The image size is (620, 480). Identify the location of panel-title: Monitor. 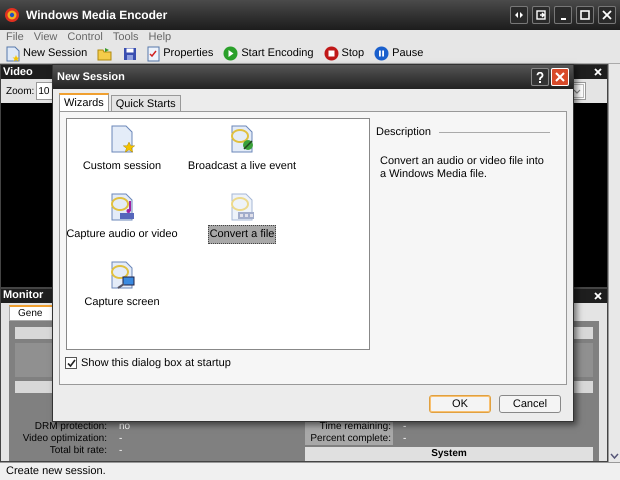
(23, 296).